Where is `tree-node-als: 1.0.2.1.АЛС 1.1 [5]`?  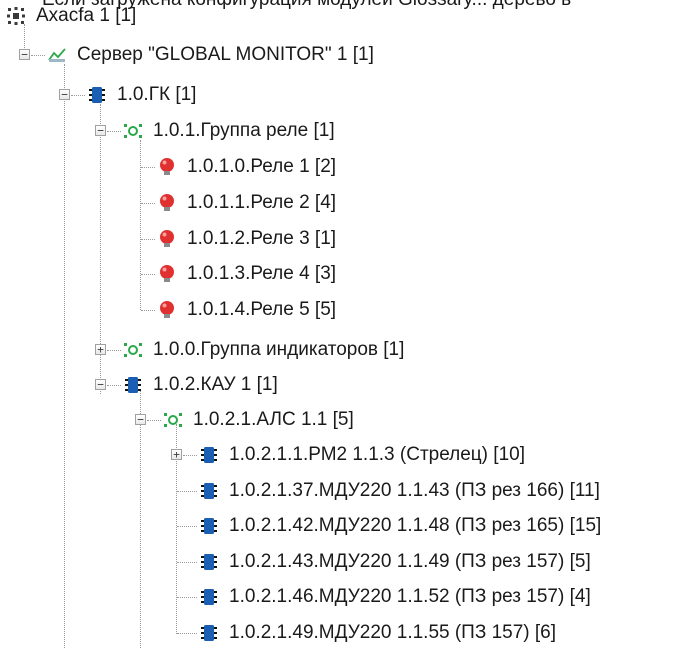 tree-node-als: 1.0.2.1.АЛС 1.1 [5] is located at coordinates (250, 420).